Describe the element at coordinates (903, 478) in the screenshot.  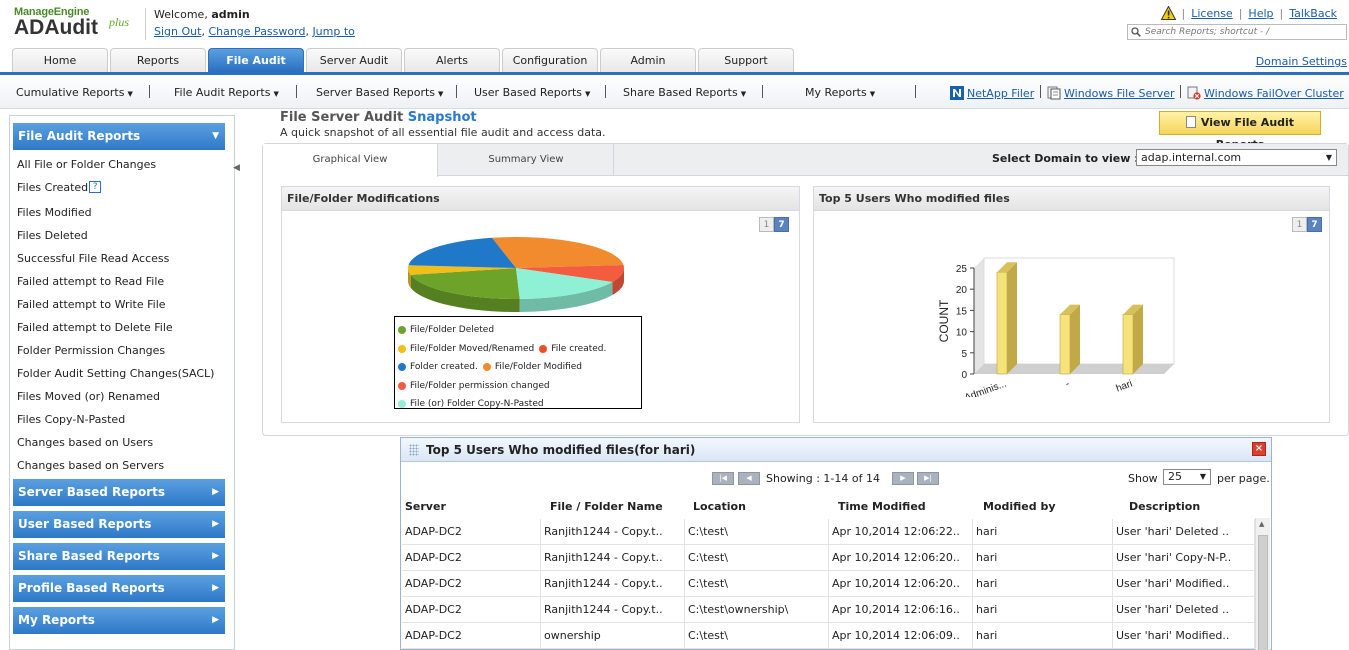
I see `next-page-button: ▶` at that location.